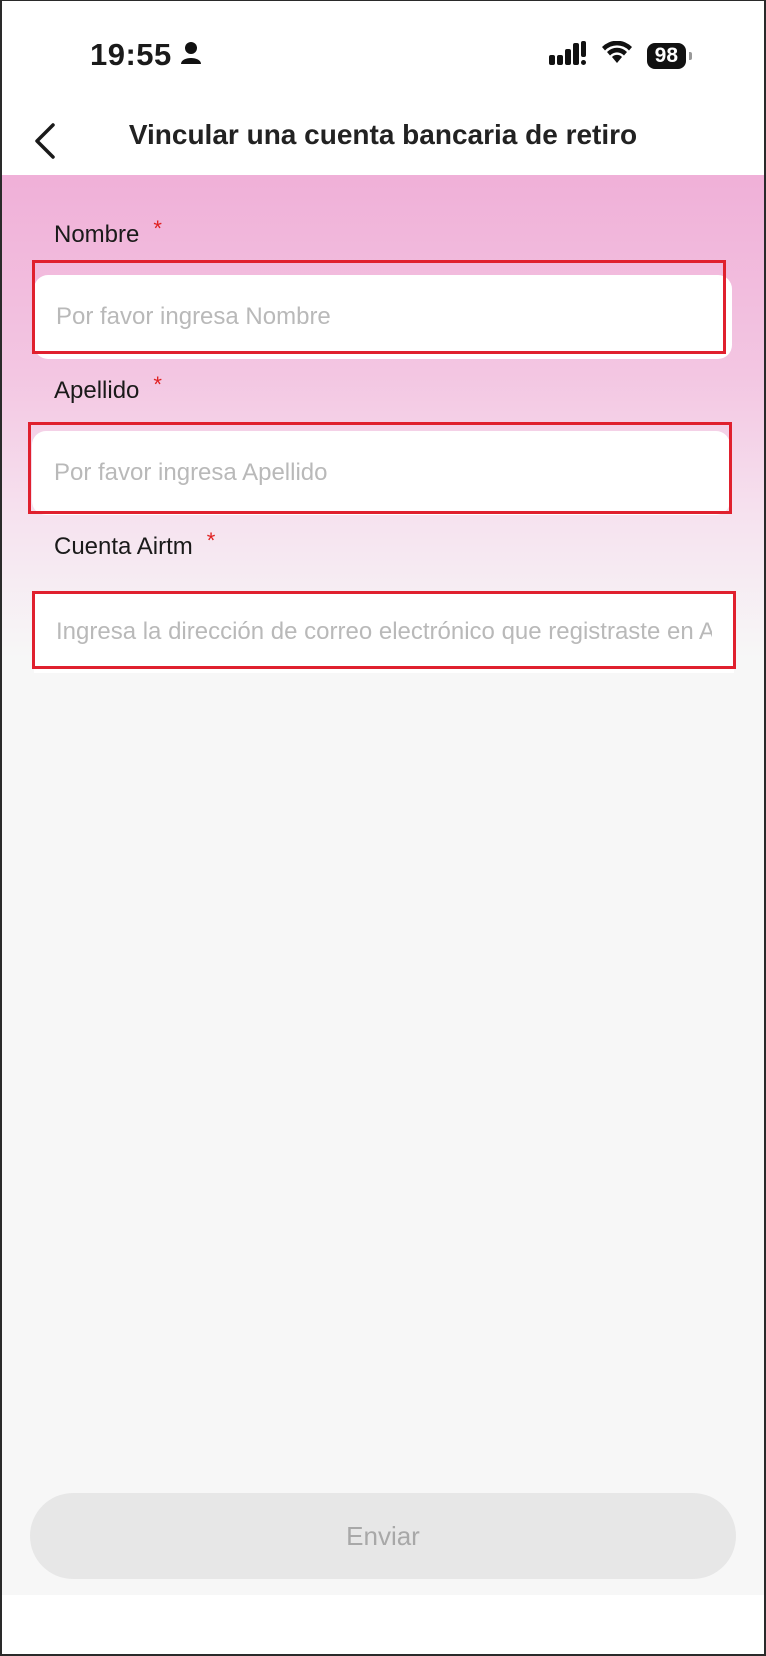 The width and height of the screenshot is (766, 1656). I want to click on last-name-label-text: Apellido, so click(97, 390).